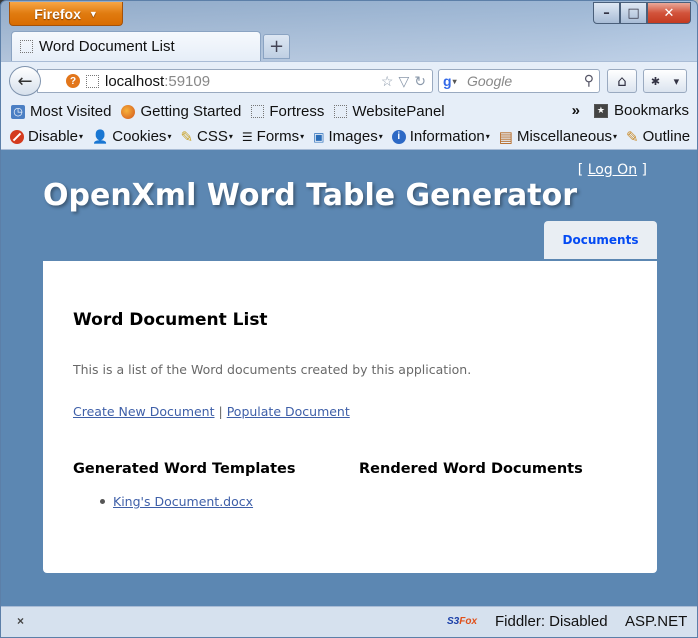  I want to click on populate-document-link: Populate Document, so click(288, 411).